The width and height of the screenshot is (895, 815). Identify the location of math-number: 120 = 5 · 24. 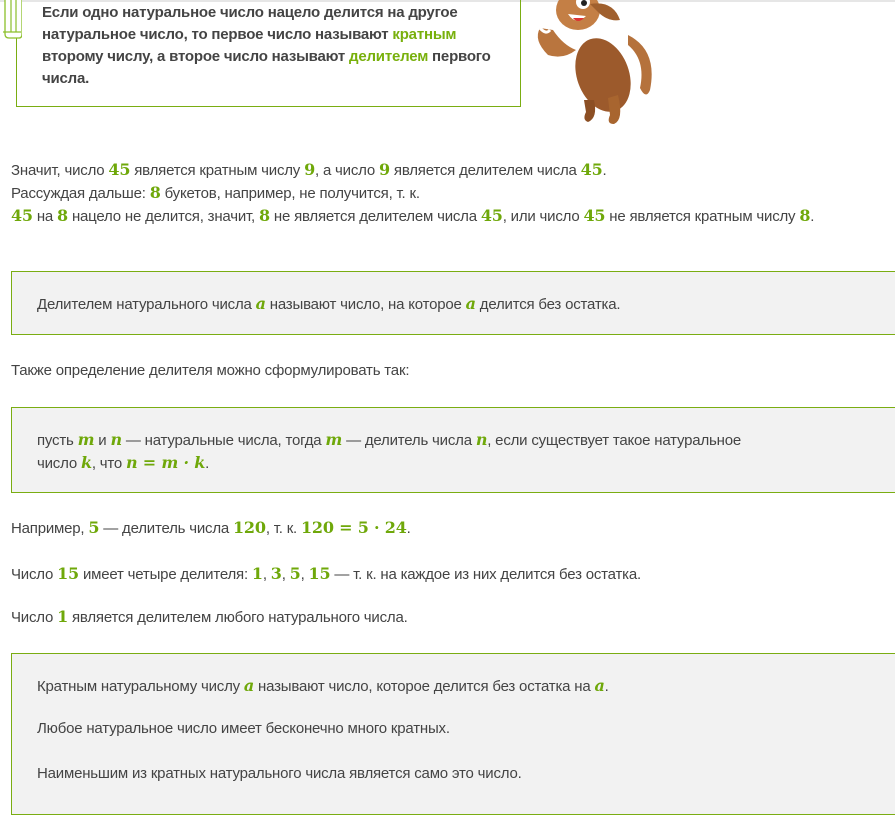
(354, 527).